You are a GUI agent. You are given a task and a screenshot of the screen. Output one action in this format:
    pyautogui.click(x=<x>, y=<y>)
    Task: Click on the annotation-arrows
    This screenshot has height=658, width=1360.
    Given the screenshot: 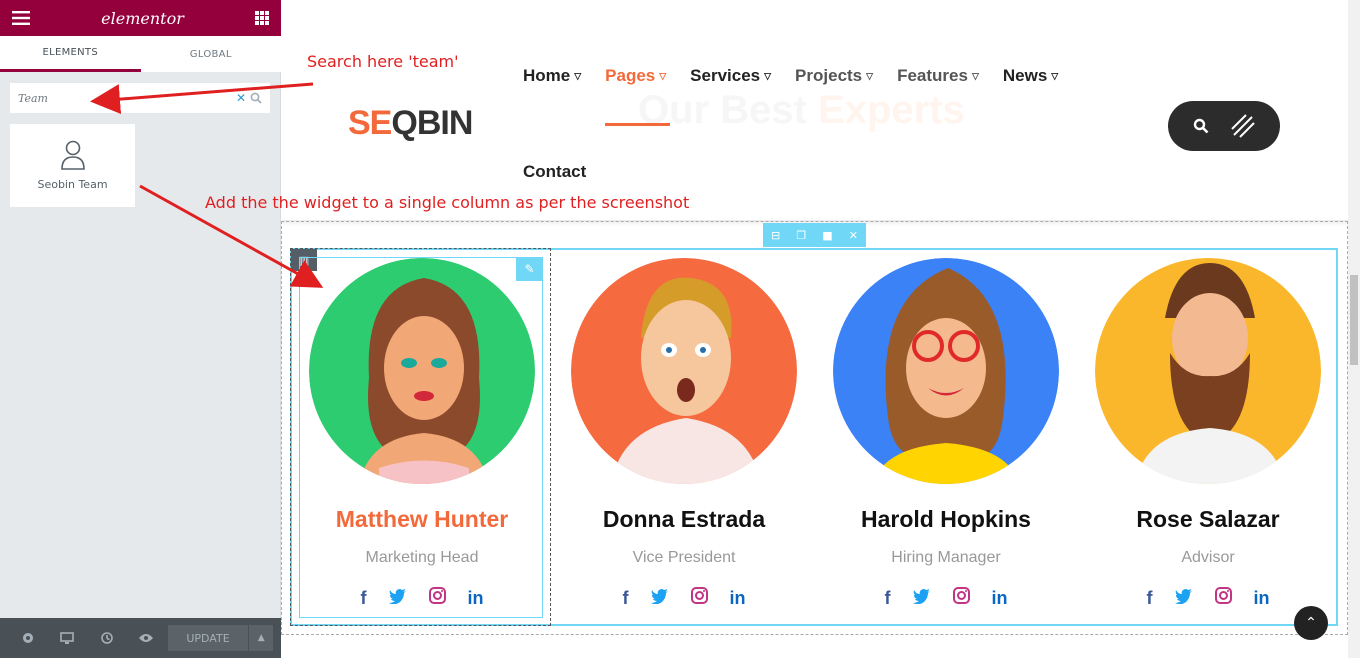 What is the action you would take?
    pyautogui.click(x=207, y=185)
    